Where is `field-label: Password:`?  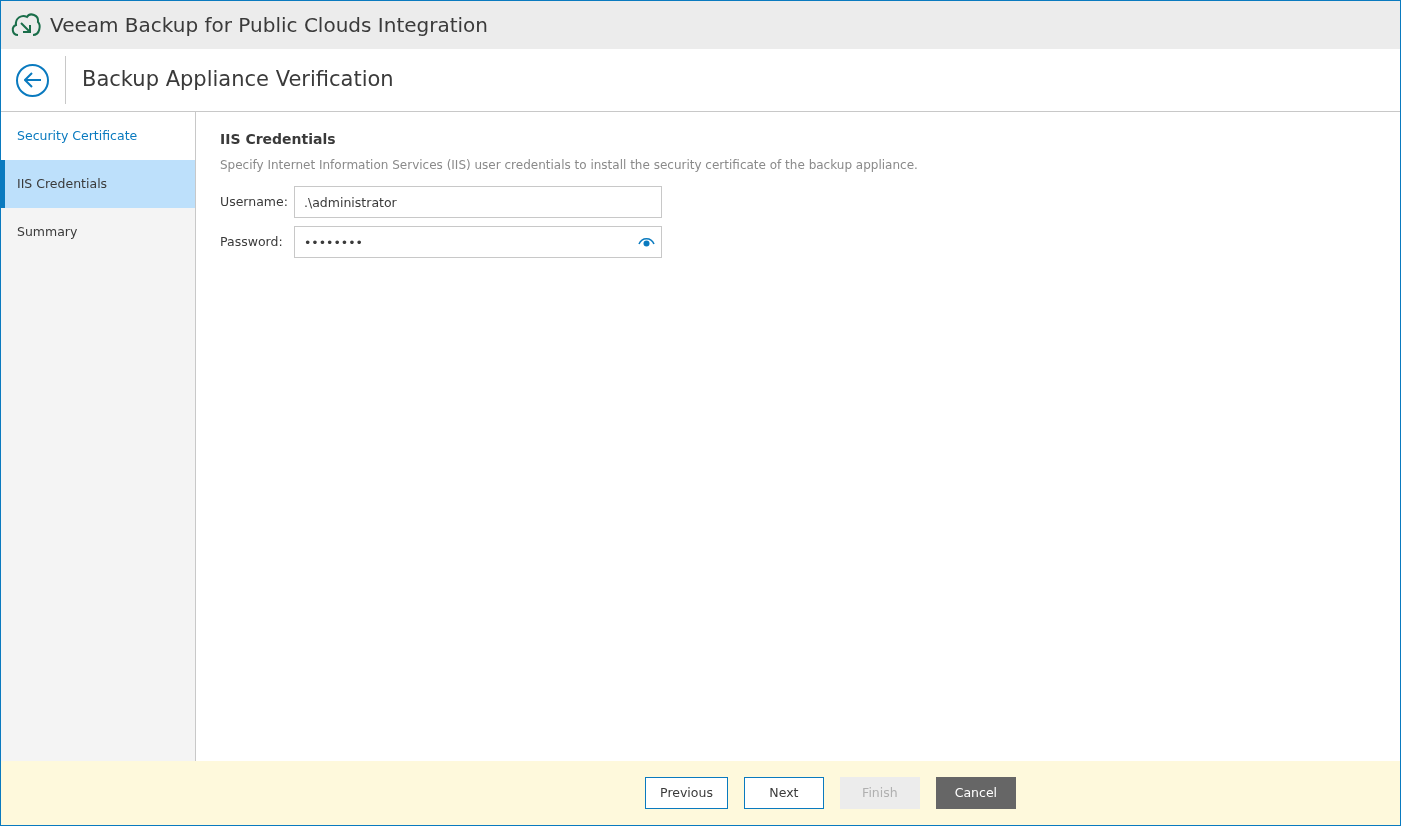
field-label: Password: is located at coordinates (252, 241).